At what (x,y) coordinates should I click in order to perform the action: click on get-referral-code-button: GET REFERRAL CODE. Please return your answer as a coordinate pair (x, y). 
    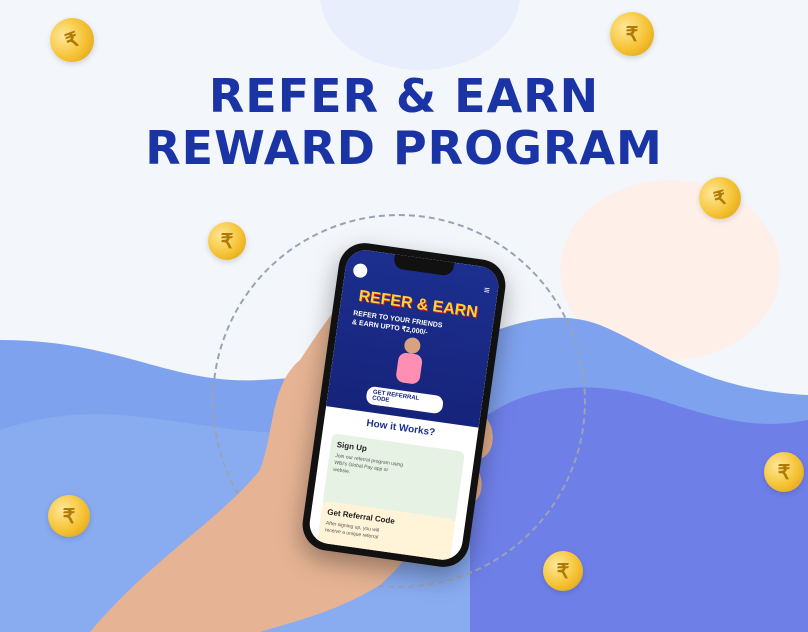
    Looking at the image, I should click on (405, 400).